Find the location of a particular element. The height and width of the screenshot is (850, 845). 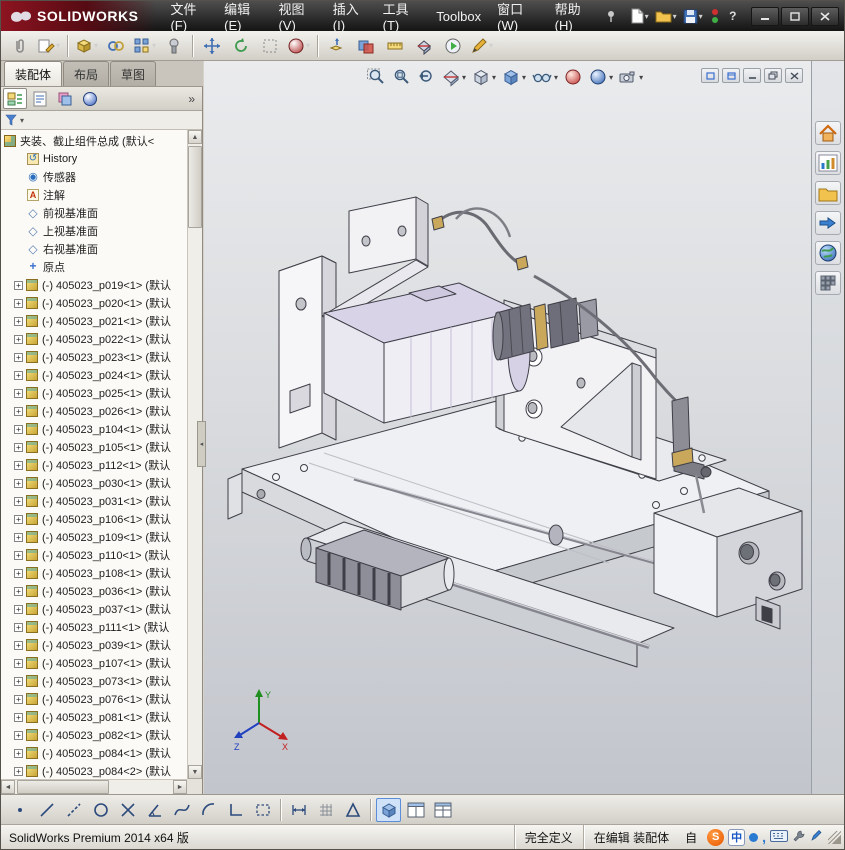

arc-tool-button is located at coordinates (208, 810).